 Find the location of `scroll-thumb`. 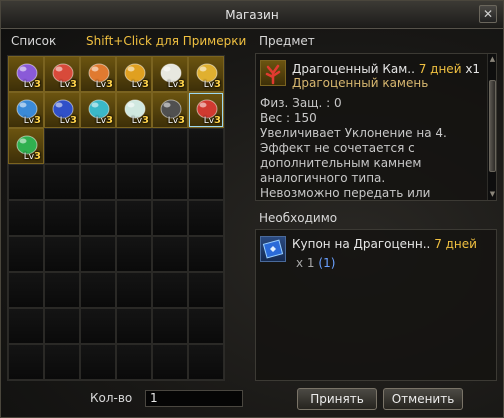

scroll-thumb is located at coordinates (492, 126).